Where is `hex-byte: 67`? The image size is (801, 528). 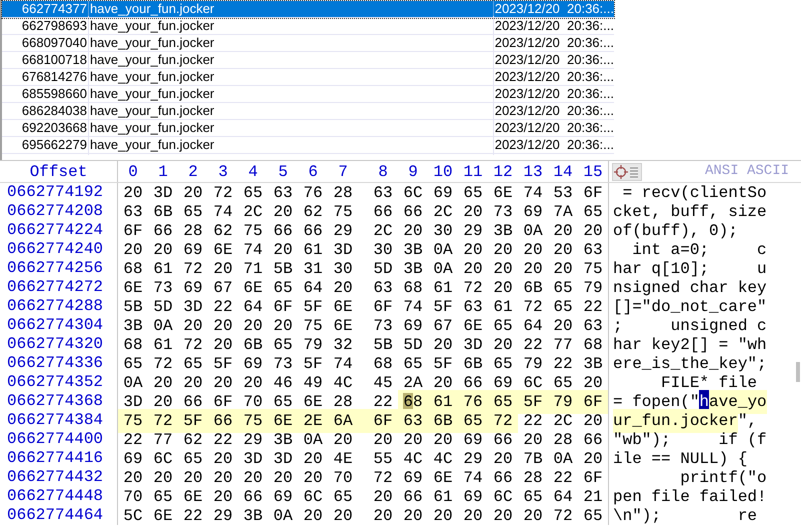 hex-byte: 67 is located at coordinates (223, 288).